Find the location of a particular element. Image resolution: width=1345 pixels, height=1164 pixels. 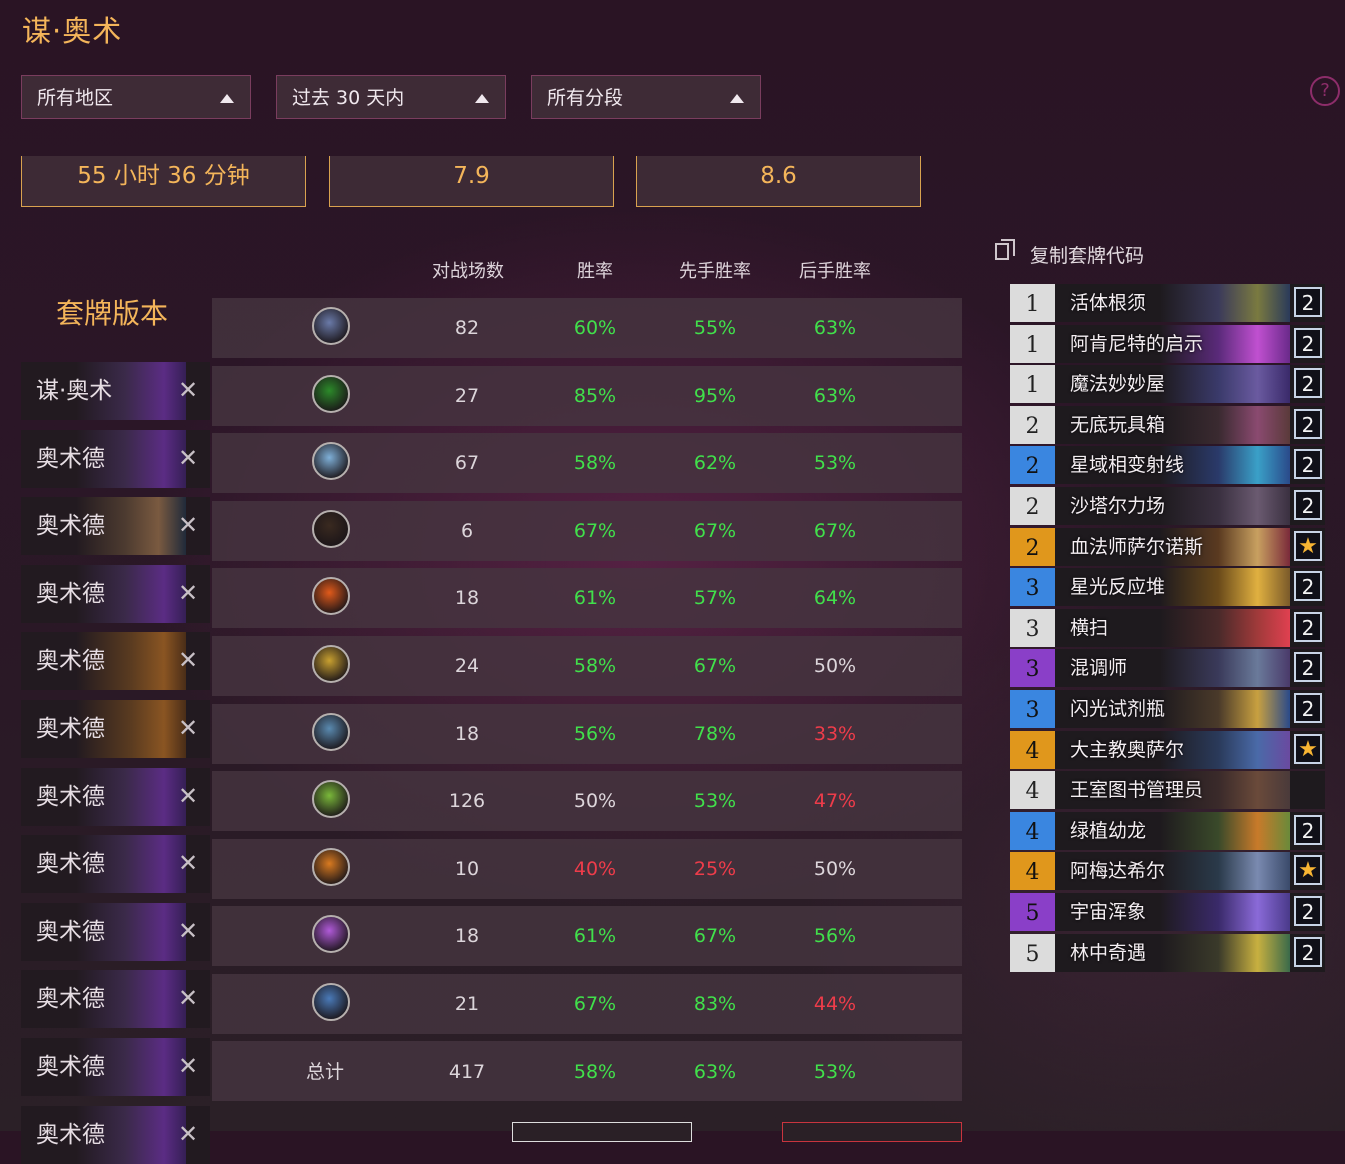

table-row: 27 85% 95% 63% is located at coordinates (587, 395).